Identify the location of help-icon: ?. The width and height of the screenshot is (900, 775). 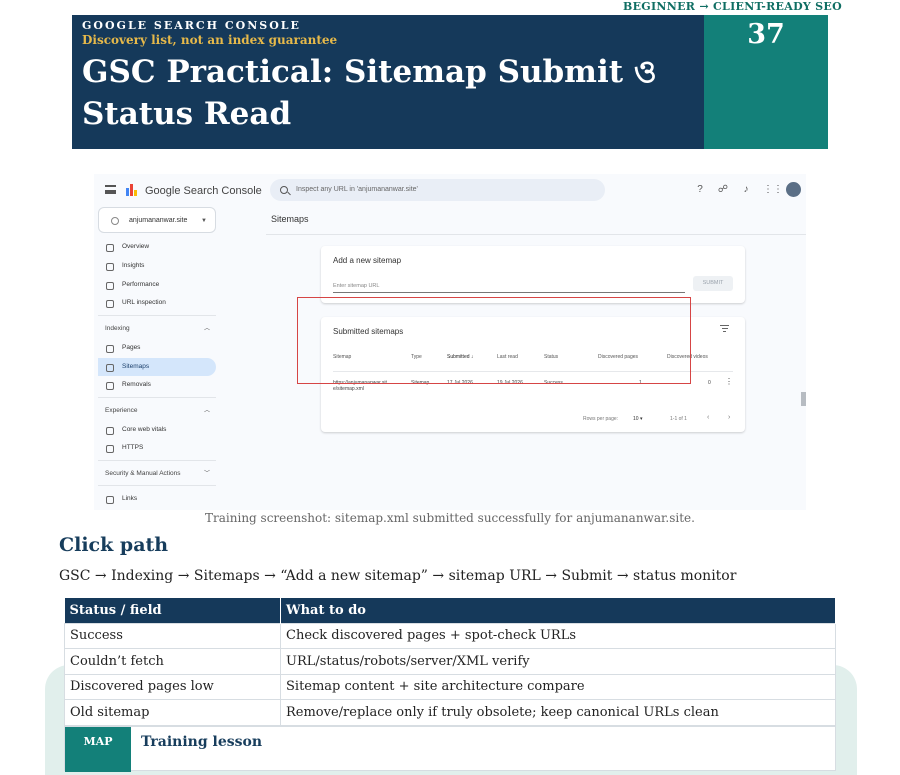
(700, 190).